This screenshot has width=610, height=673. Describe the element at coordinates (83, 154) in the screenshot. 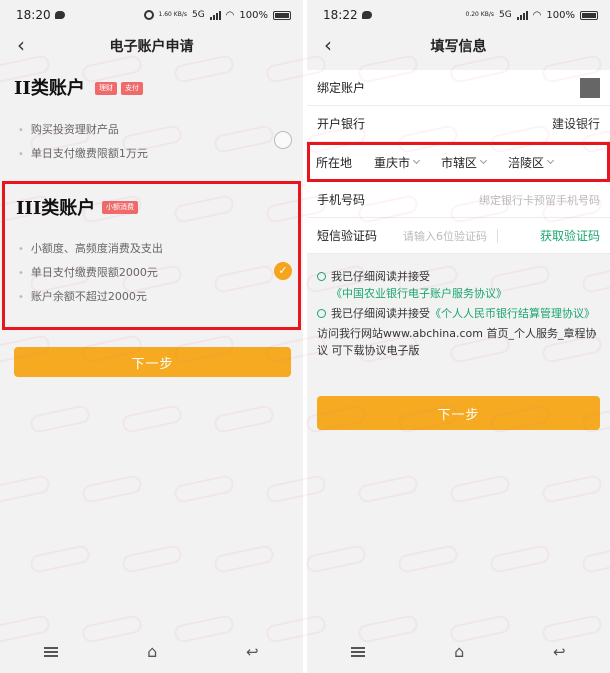

I see `feature-item: 单日支付缴费限额1万元` at that location.